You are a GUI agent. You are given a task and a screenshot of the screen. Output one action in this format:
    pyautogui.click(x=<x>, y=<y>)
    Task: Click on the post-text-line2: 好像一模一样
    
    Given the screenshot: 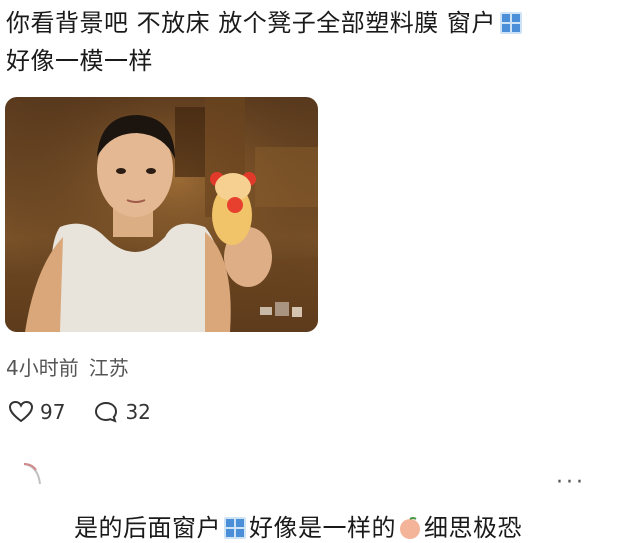 What is the action you would take?
    pyautogui.click(x=79, y=61)
    